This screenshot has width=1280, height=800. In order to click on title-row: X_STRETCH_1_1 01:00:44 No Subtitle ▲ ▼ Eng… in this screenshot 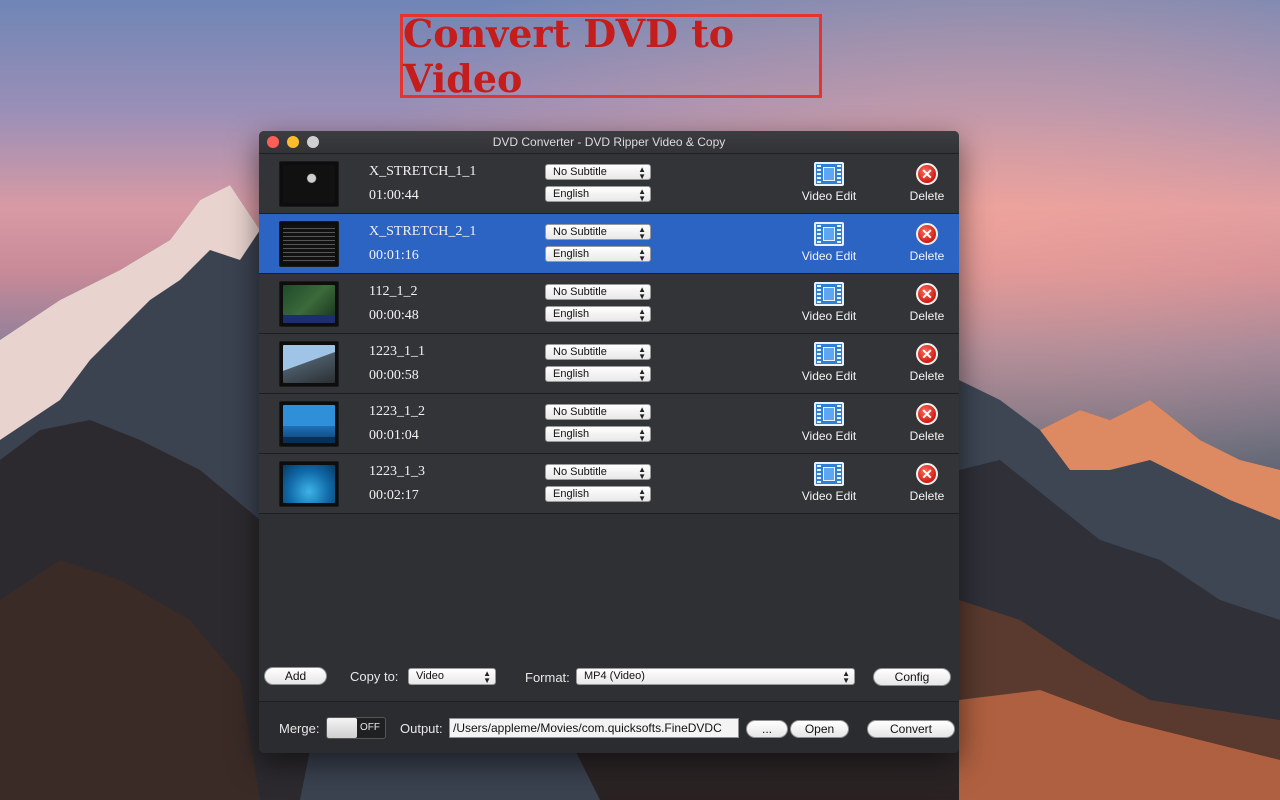, I will do `click(609, 184)`.